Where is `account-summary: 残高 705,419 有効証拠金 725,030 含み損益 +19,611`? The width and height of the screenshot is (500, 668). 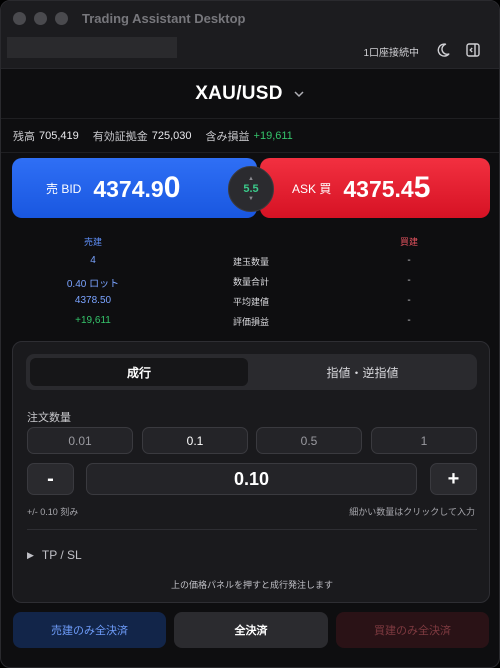
account-summary: 残高 705,419 有効証拠金 725,030 含み損益 +19,611 is located at coordinates (250, 136).